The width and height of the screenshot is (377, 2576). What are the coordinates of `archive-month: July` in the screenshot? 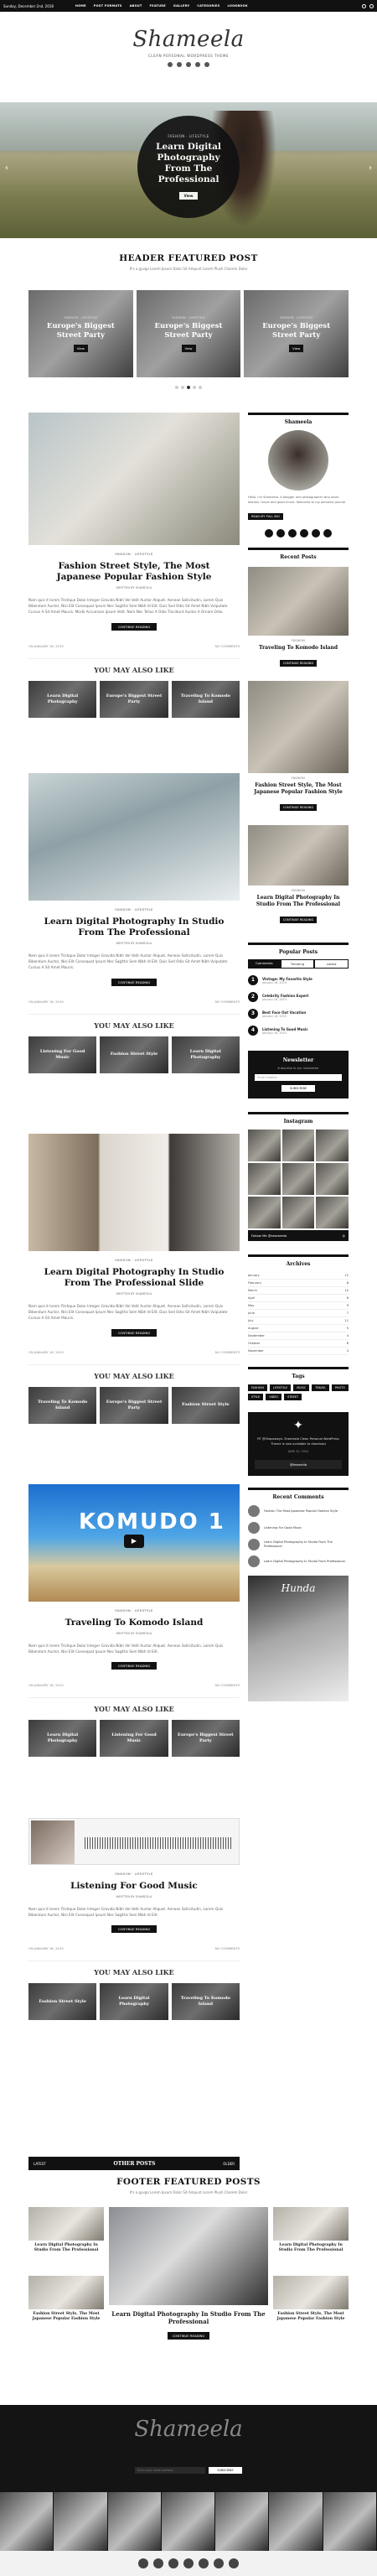 It's located at (250, 1320).